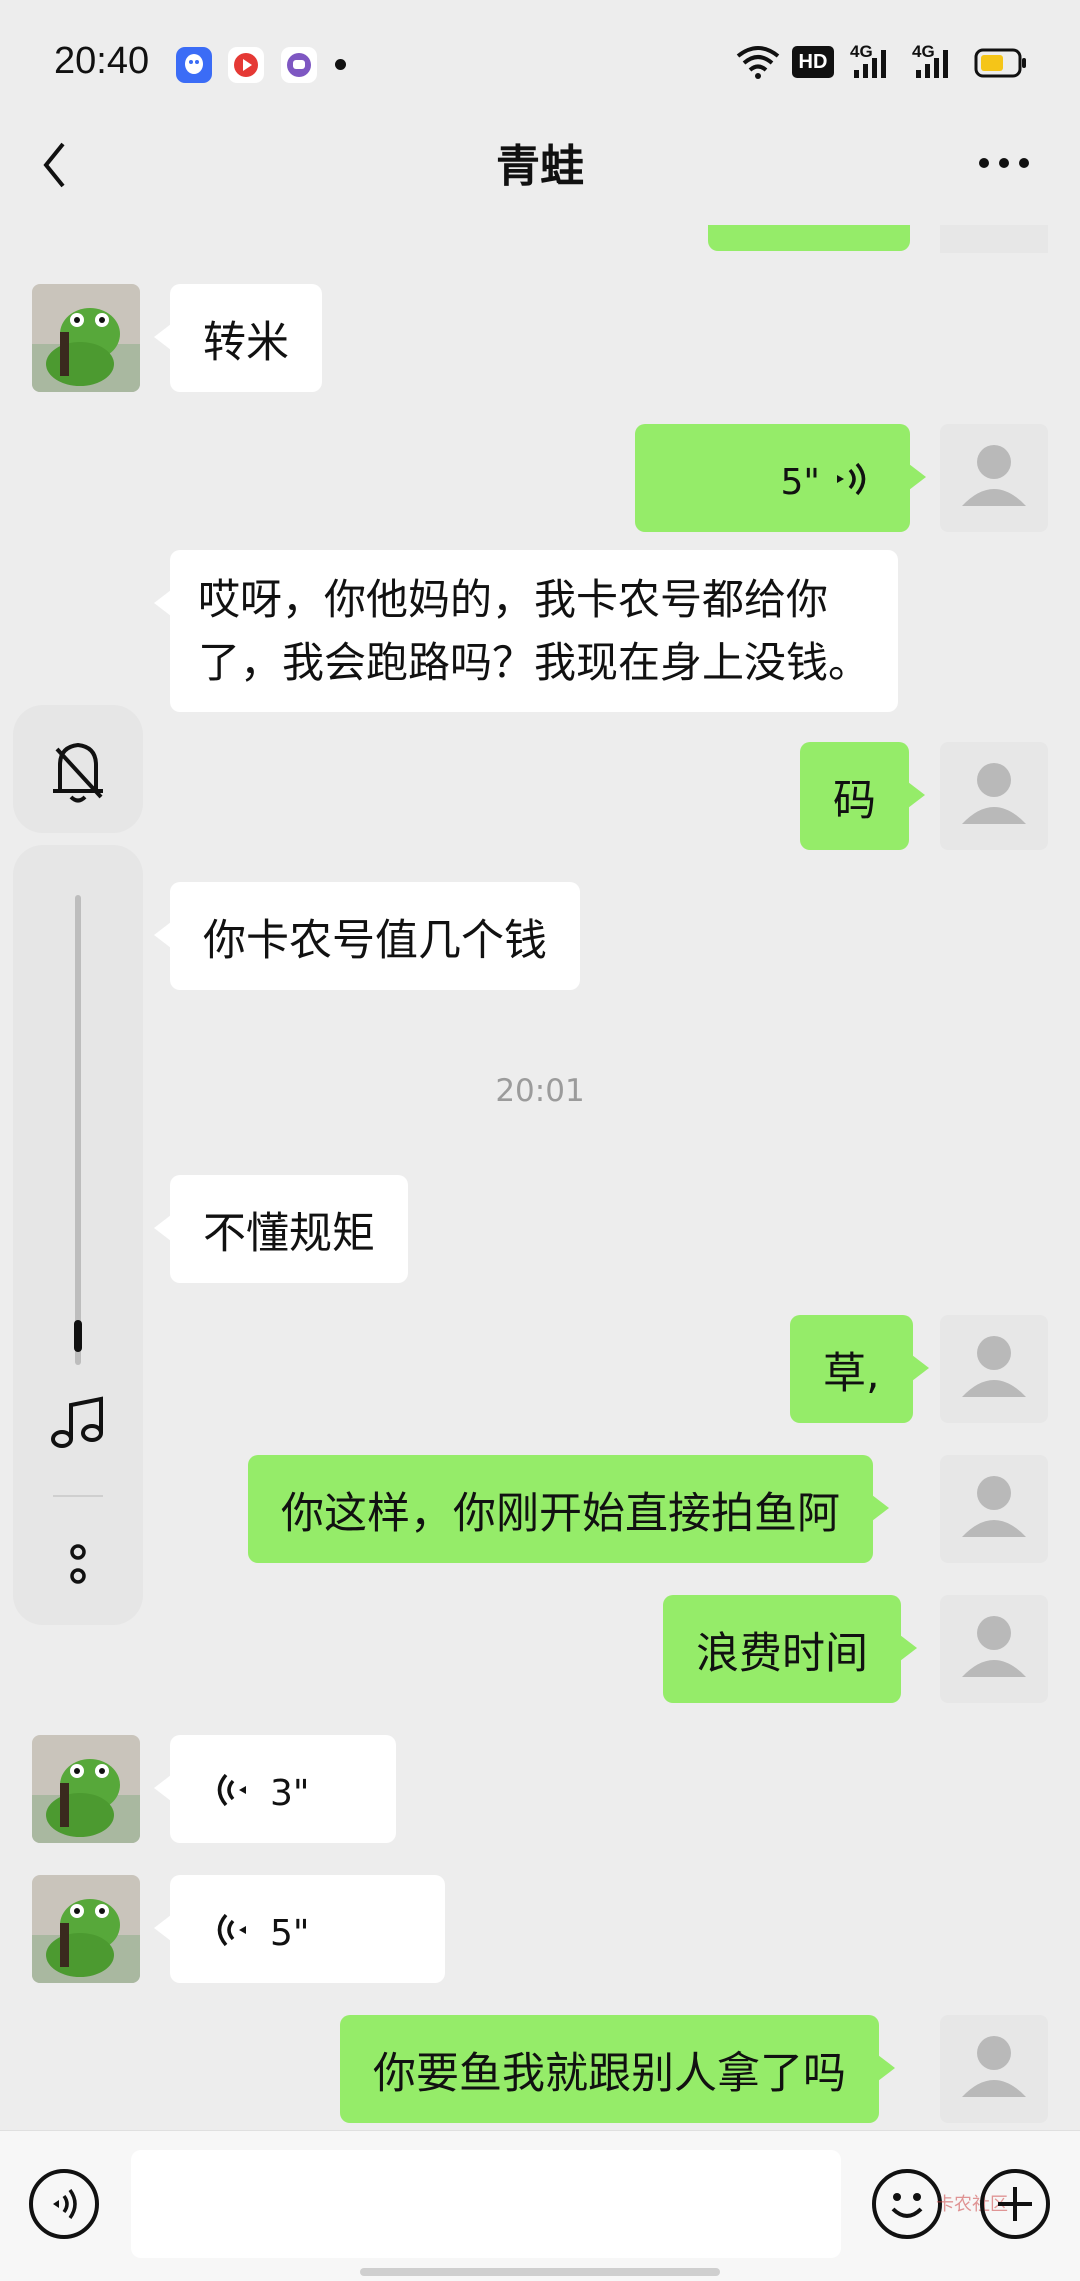  I want to click on message-bubble: 不懂规矩, so click(281, 1229).